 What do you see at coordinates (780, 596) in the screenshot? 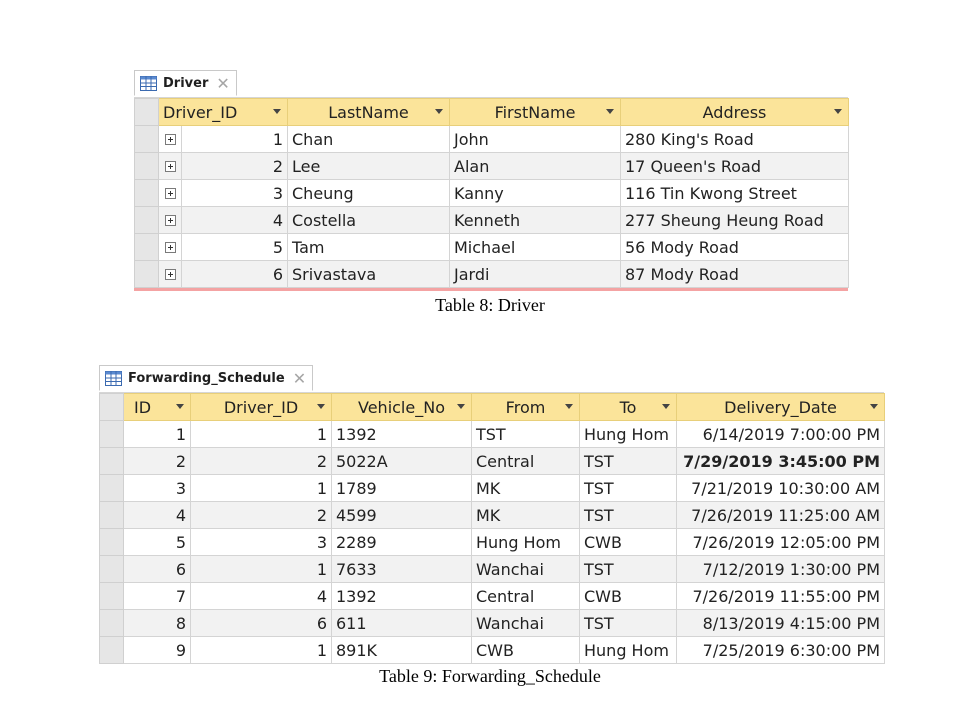
I see `cell-delivery-date: 7/26/2019 11:55:00 PM` at bounding box center [780, 596].